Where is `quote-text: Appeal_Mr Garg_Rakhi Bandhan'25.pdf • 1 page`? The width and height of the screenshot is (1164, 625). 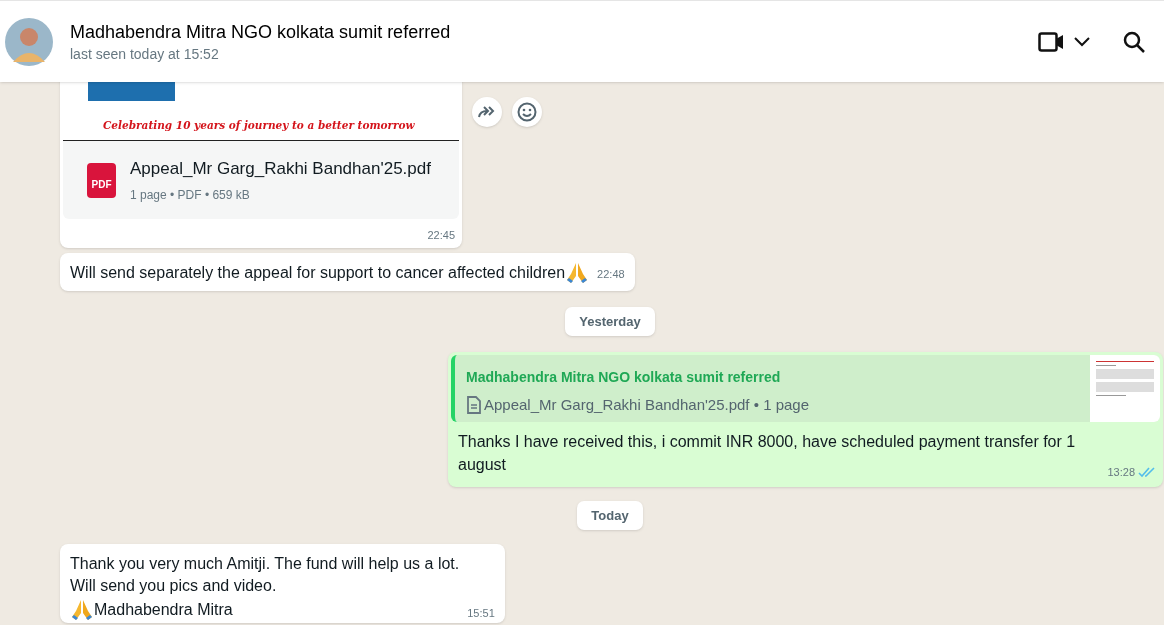 quote-text: Appeal_Mr Garg_Rakhi Bandhan'25.pdf • 1 page is located at coordinates (646, 405).